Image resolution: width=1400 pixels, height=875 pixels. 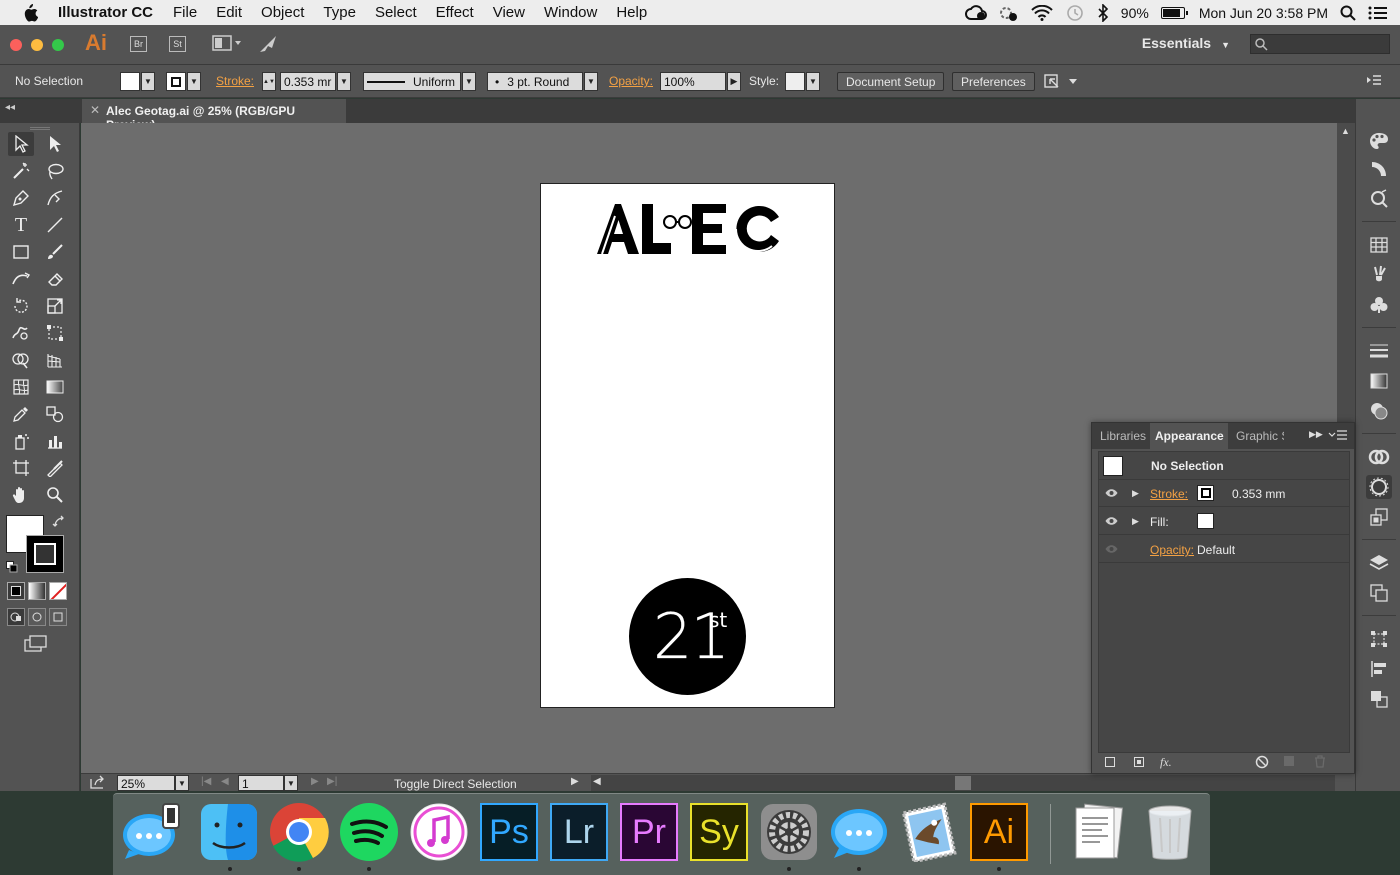 What do you see at coordinates (1379, 563) in the screenshot?
I see `layers-panel-icon` at bounding box center [1379, 563].